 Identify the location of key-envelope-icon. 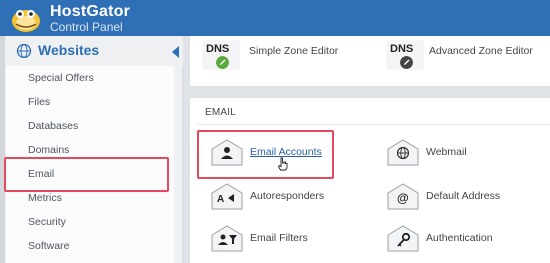
(403, 238).